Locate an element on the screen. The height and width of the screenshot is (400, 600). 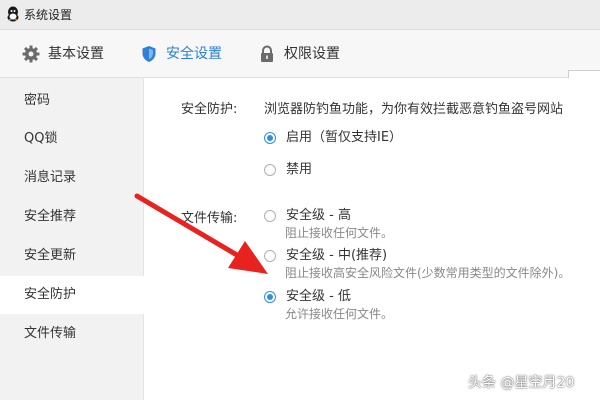
lock-icon is located at coordinates (267, 54).